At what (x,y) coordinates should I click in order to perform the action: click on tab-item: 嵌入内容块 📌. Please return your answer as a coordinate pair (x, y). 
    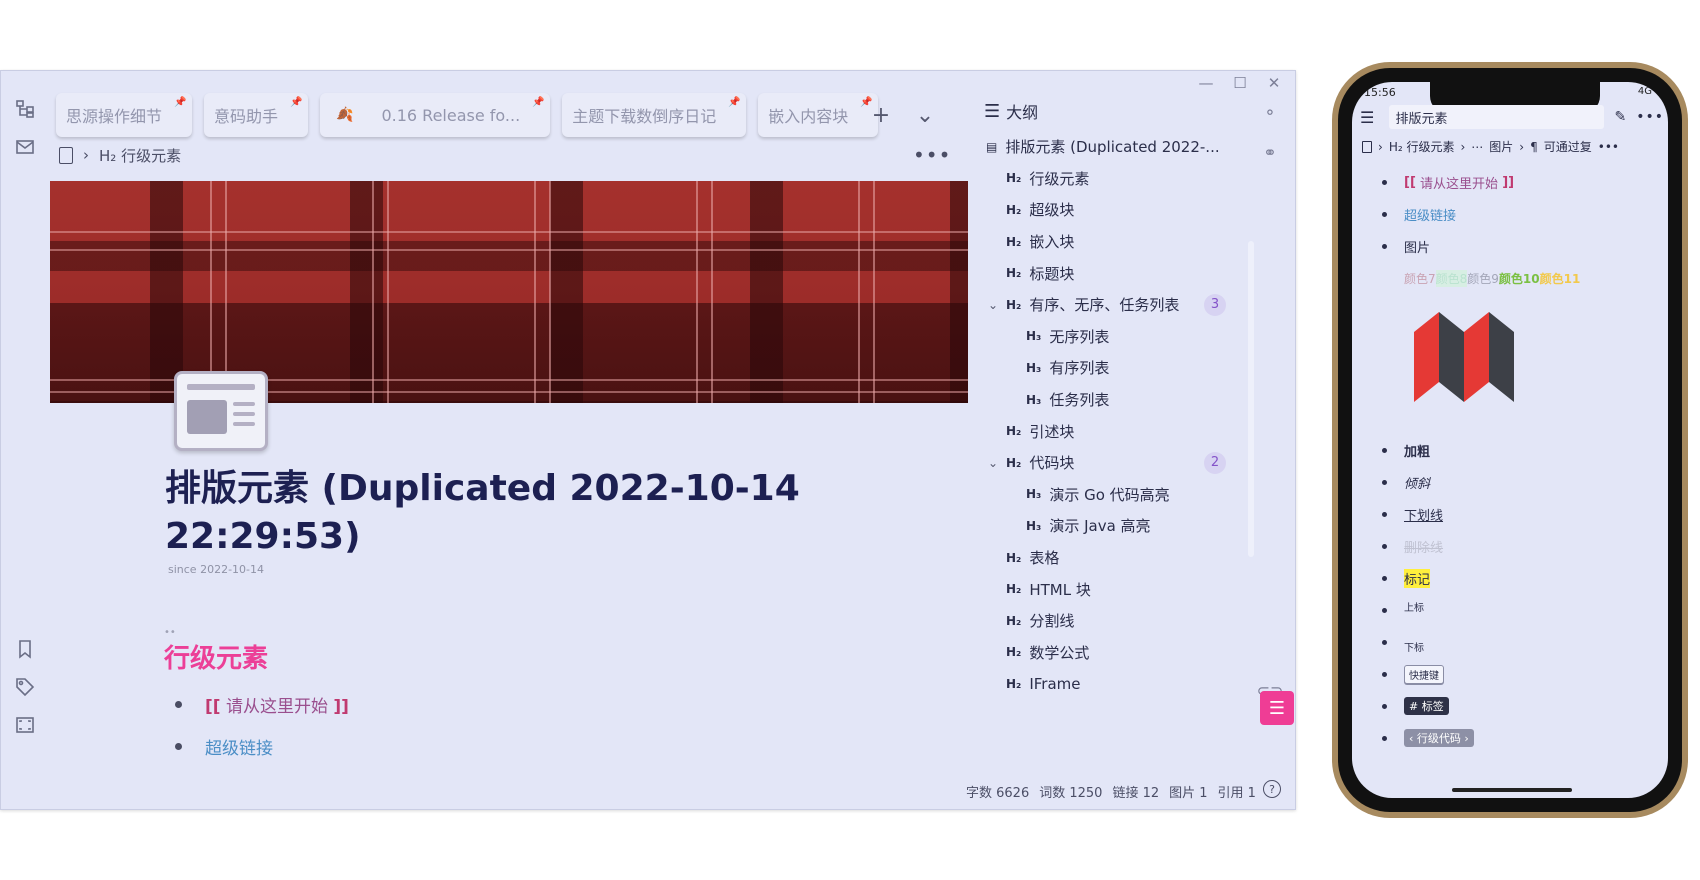
    Looking at the image, I should click on (818, 115).